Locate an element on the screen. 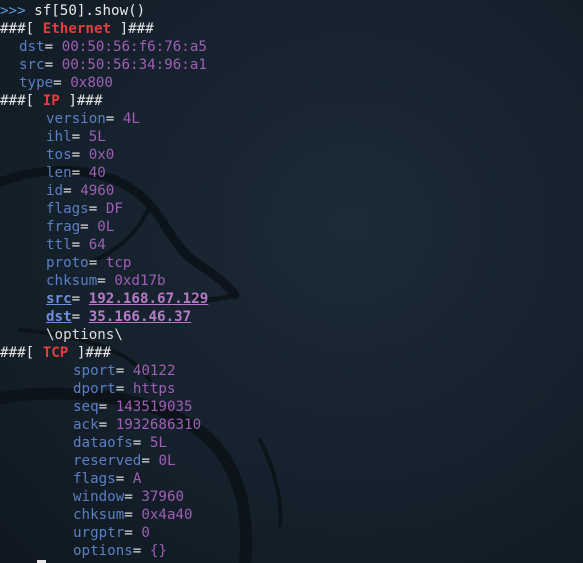 Image resolution: width=583 pixels, height=563 pixels. field-name: ttl is located at coordinates (59, 245).